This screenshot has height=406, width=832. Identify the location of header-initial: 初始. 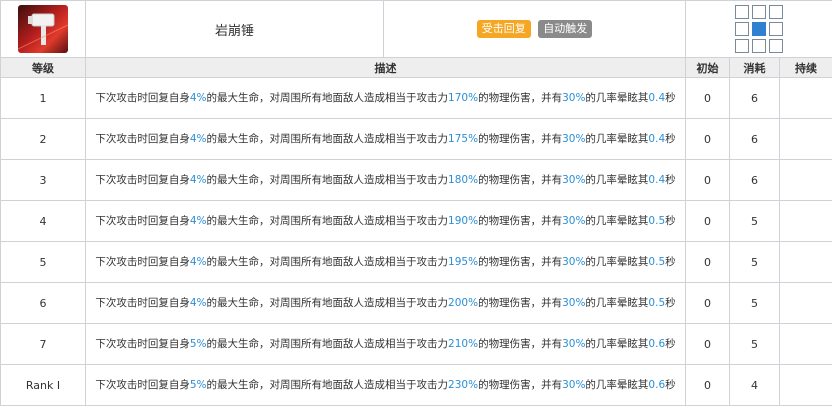
(708, 68).